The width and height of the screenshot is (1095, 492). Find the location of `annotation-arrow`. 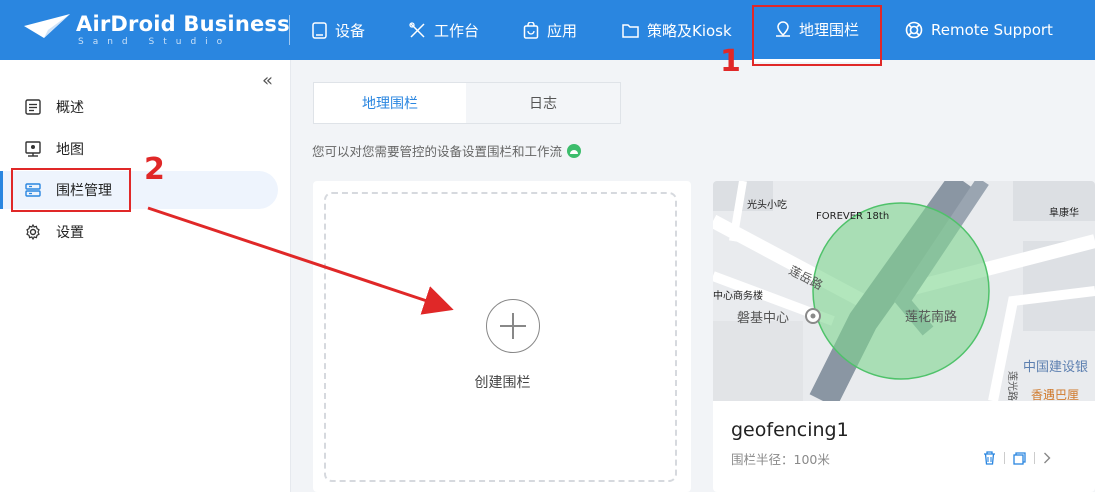

annotation-arrow is located at coordinates (300, 260).